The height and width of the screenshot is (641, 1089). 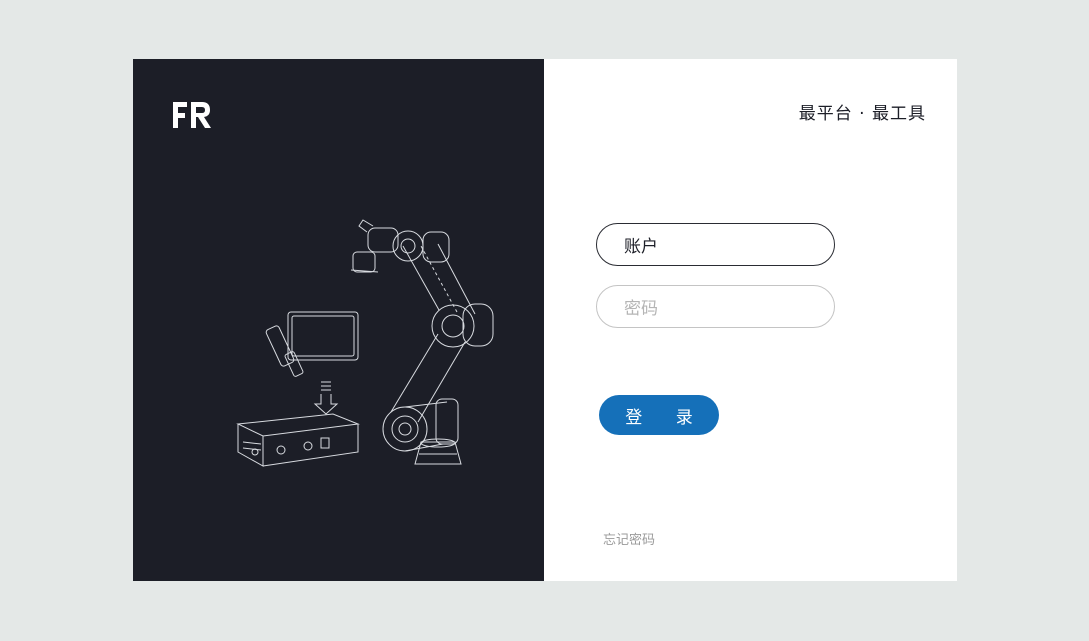 What do you see at coordinates (715, 244) in the screenshot?
I see `account-input: 账户` at bounding box center [715, 244].